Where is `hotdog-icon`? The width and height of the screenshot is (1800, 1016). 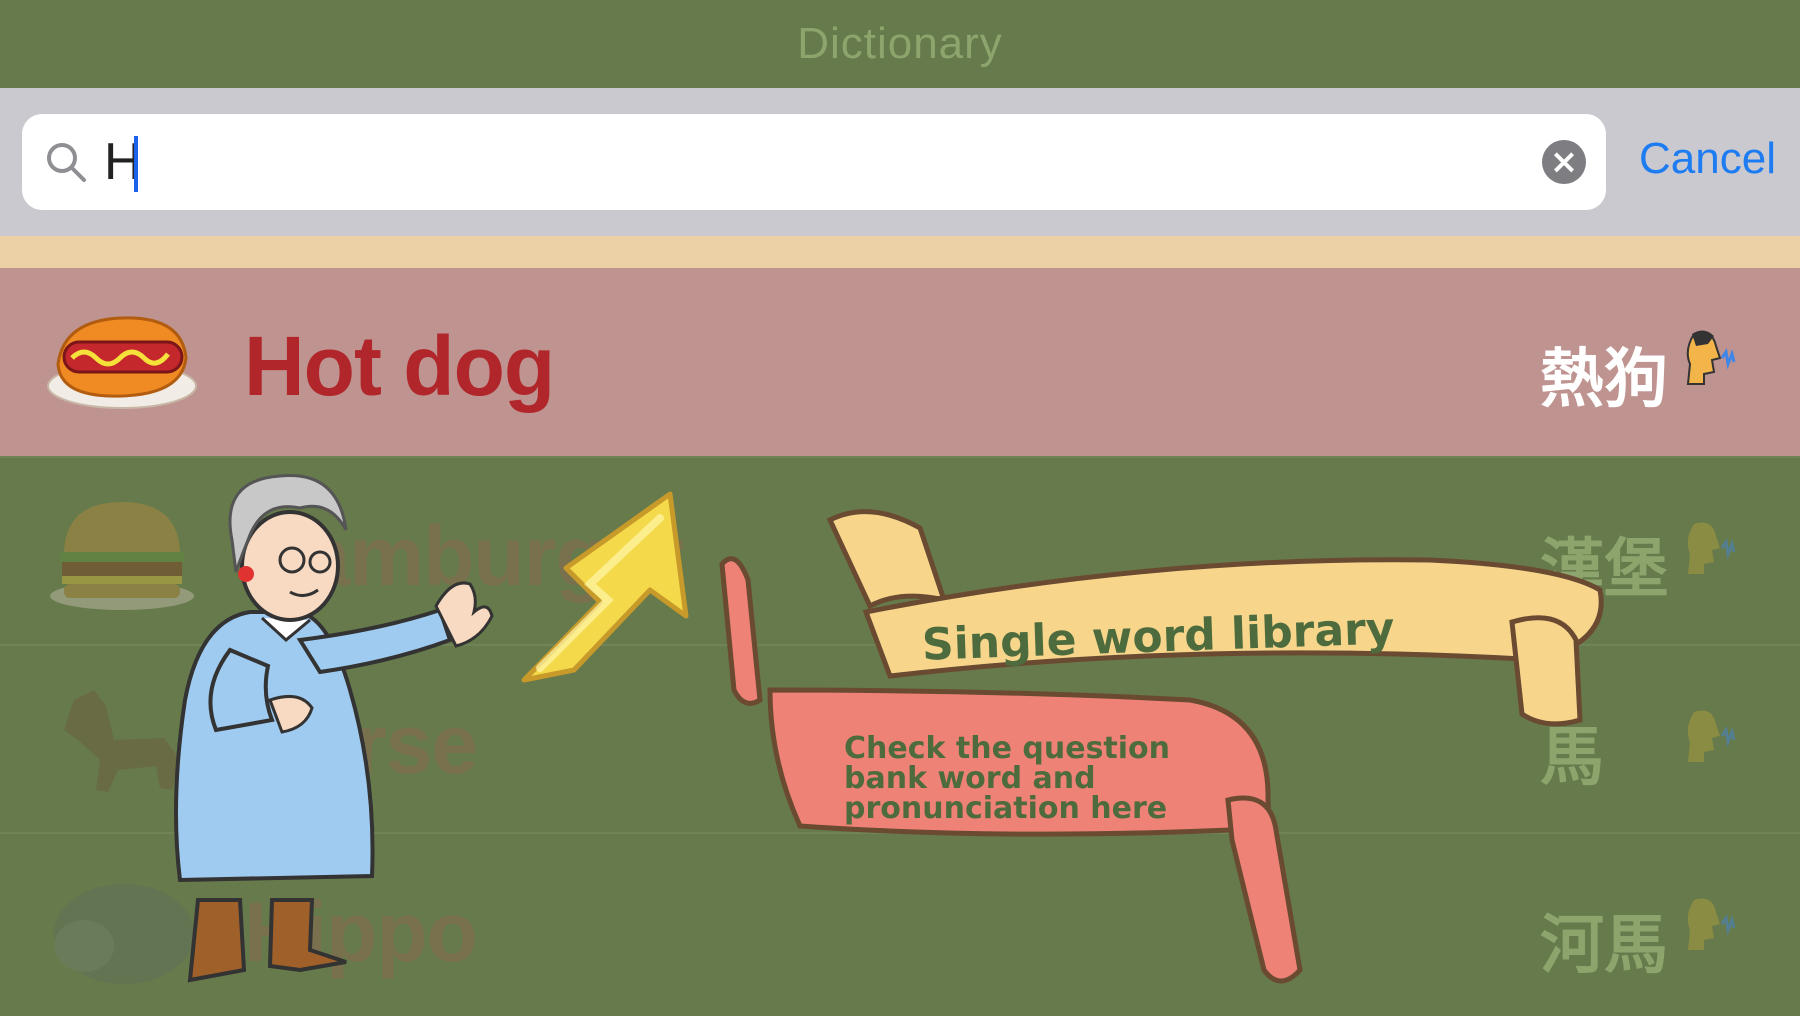
hotdog-icon is located at coordinates (122, 362).